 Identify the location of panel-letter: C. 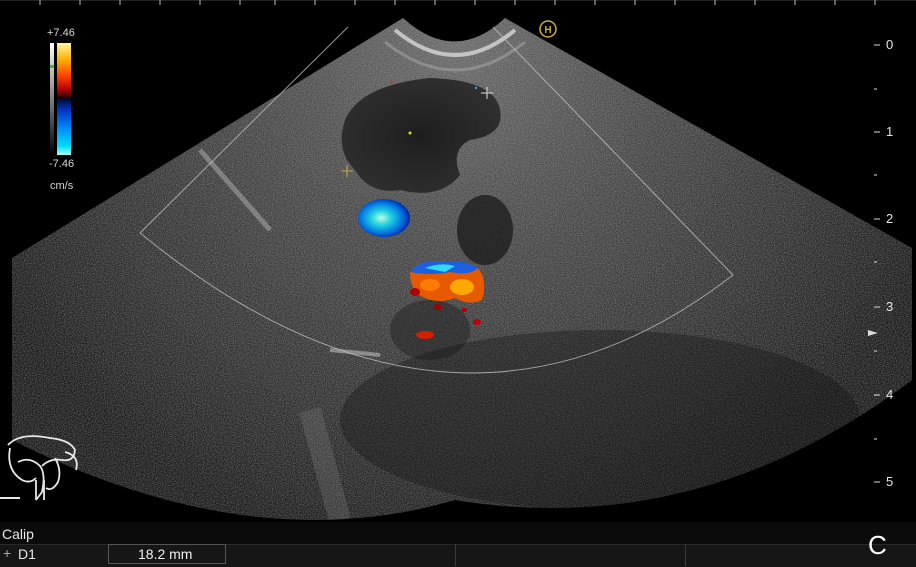
(877, 545).